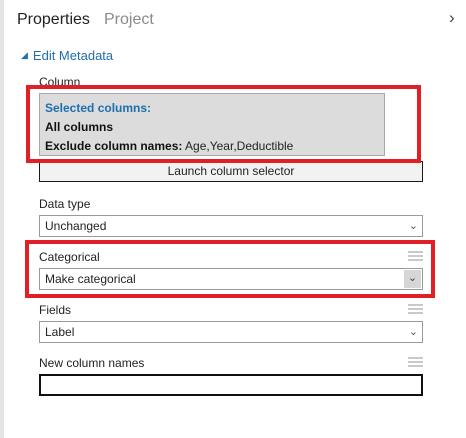 The image size is (466, 438). I want to click on section-edit-metadata: ◢ Edit Metadata, so click(67, 55).